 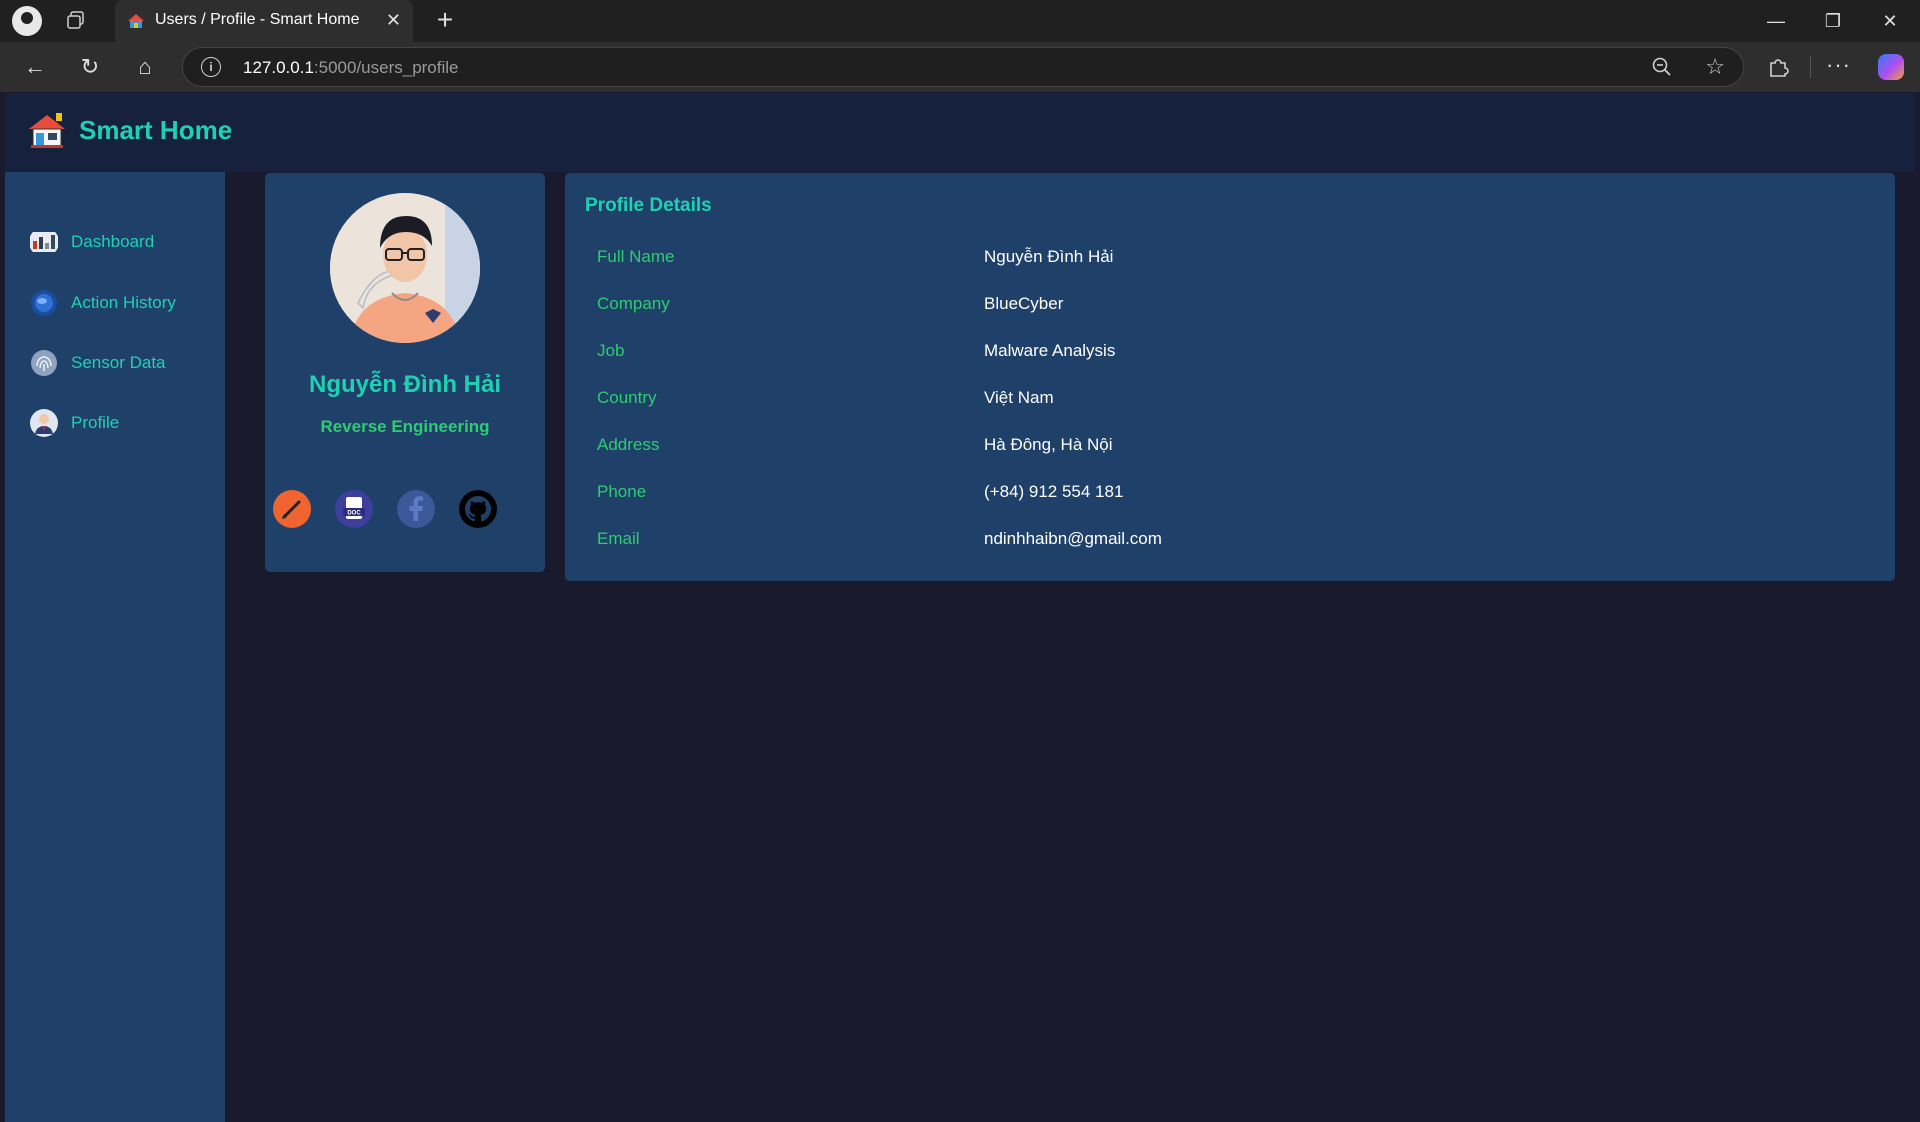 What do you see at coordinates (90, 67) in the screenshot?
I see `reload-button: ↻` at bounding box center [90, 67].